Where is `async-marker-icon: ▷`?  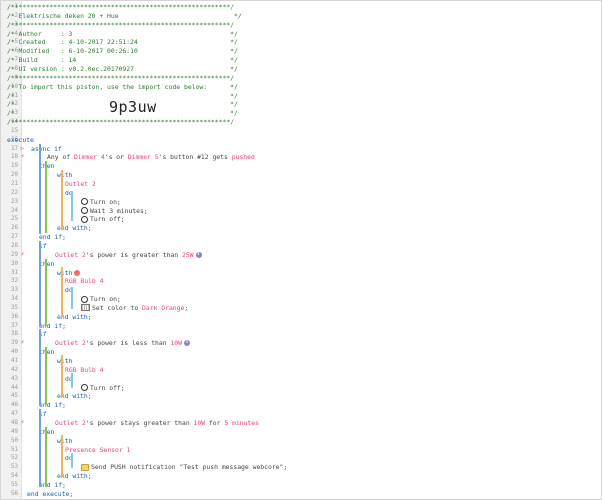 async-marker-icon: ▷ is located at coordinates (22, 148).